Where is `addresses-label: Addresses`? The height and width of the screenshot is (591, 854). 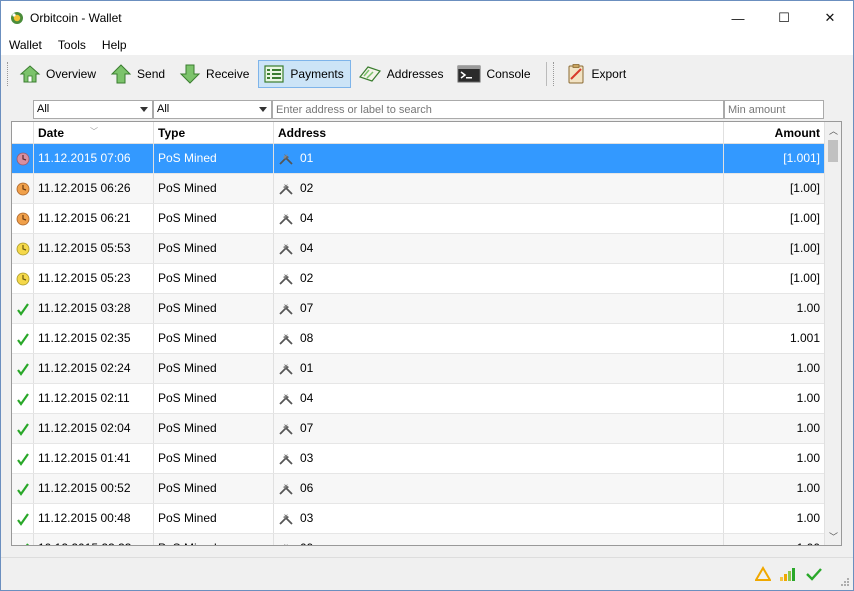 addresses-label: Addresses is located at coordinates (415, 74).